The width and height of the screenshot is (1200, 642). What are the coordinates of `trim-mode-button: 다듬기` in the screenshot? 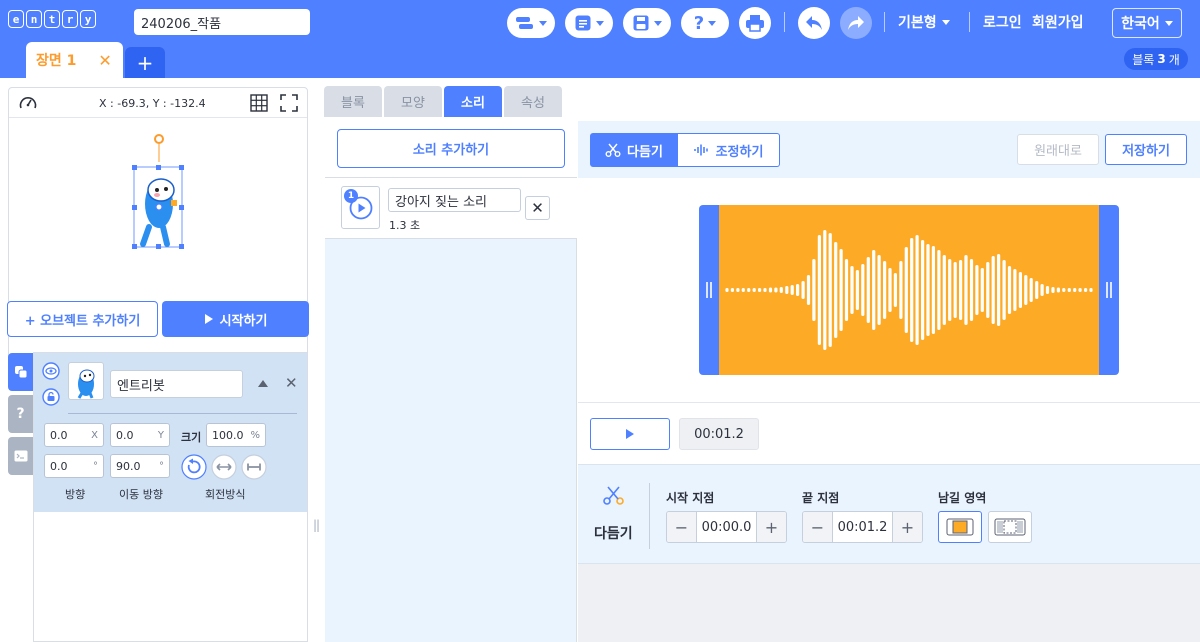 It's located at (634, 150).